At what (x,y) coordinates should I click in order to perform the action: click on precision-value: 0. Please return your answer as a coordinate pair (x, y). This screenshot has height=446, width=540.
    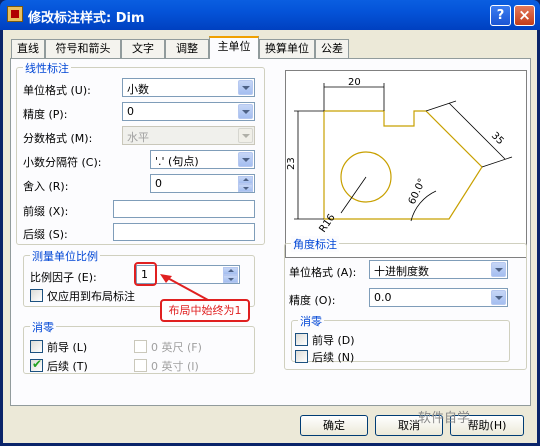
    Looking at the image, I should click on (130, 111).